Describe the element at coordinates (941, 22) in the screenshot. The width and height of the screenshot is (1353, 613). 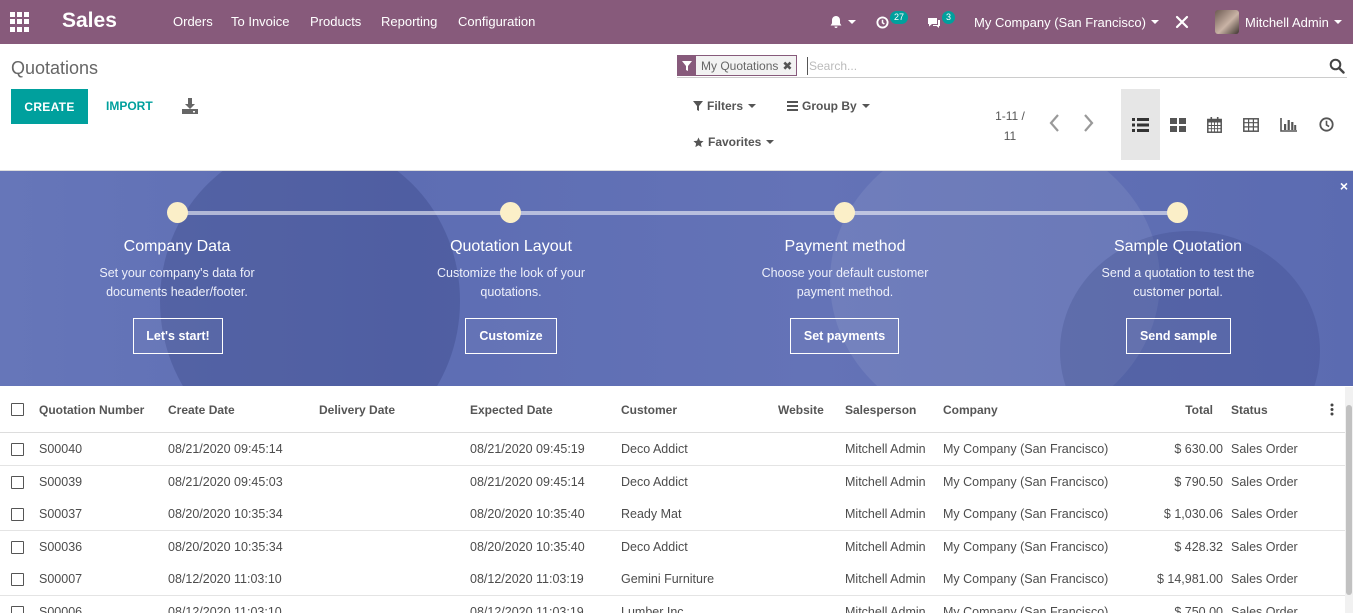
I see `messages-menu: 3` at that location.